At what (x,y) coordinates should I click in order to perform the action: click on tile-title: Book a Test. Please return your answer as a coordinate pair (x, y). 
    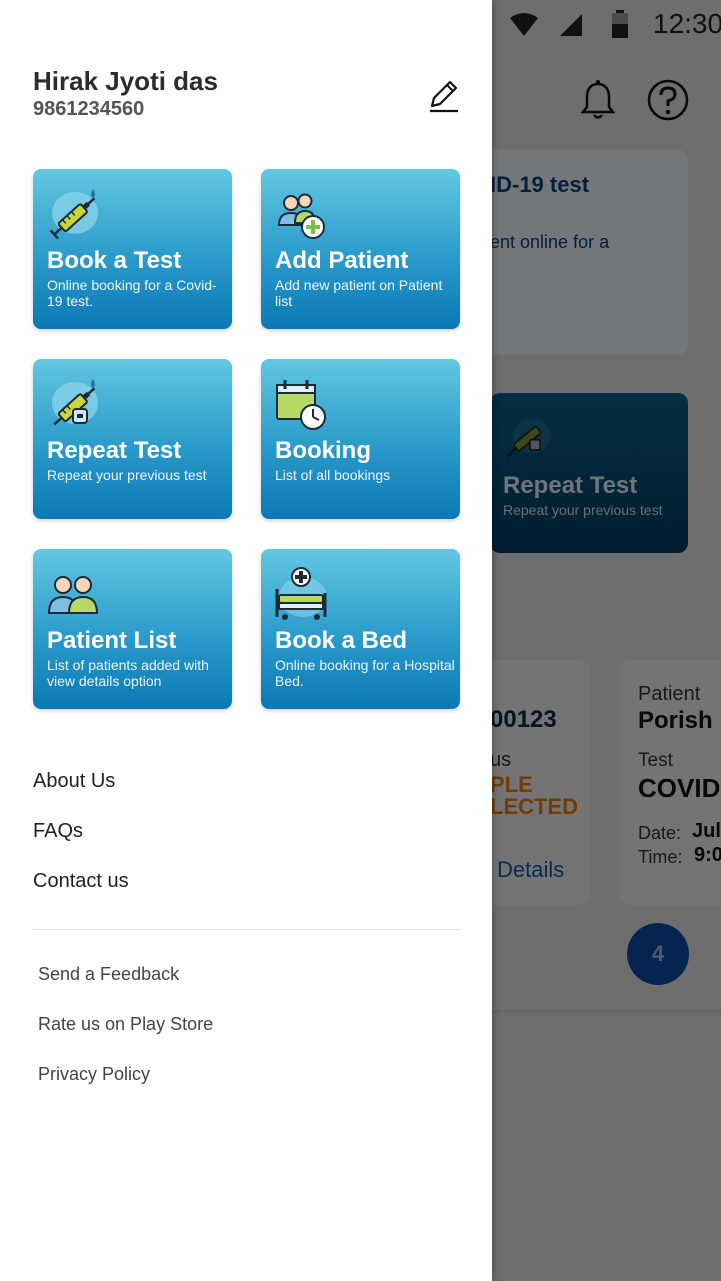
    Looking at the image, I should click on (114, 260).